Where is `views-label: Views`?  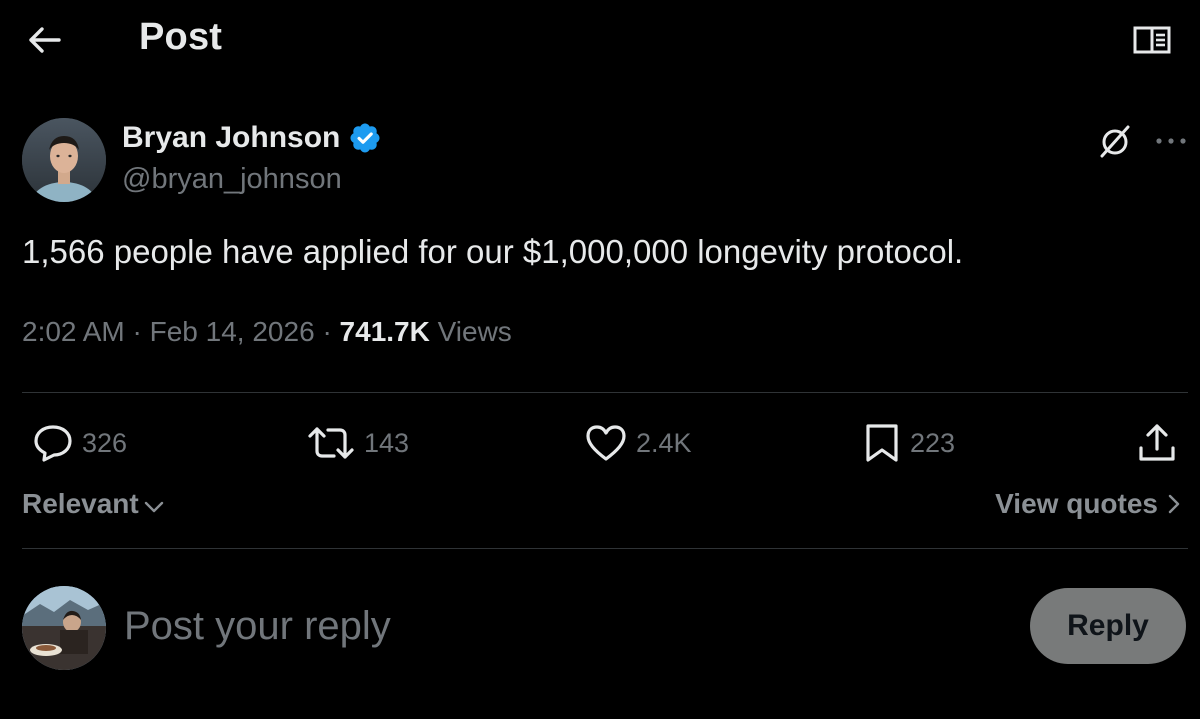 views-label: Views is located at coordinates (474, 331).